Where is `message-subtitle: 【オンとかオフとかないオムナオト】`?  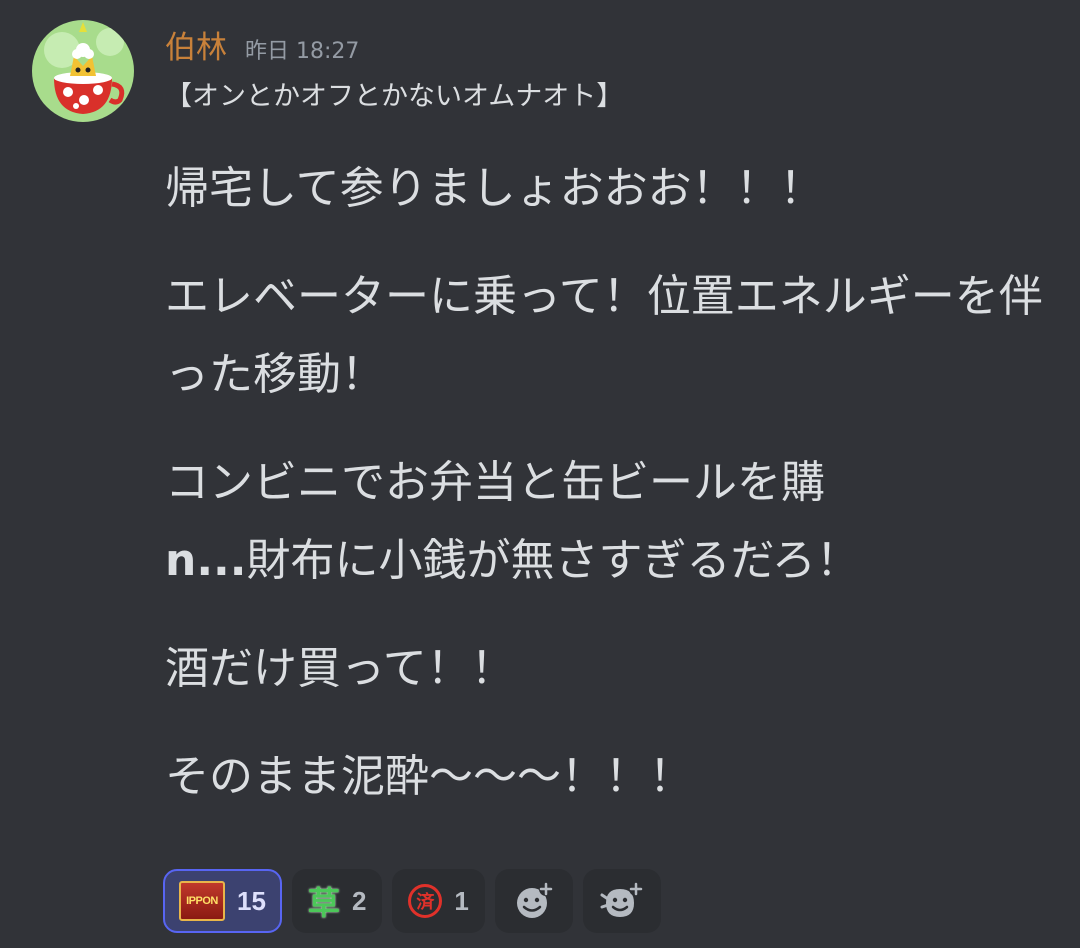 message-subtitle: 【オンとかオフとかないオムナオト】 is located at coordinates (394, 96).